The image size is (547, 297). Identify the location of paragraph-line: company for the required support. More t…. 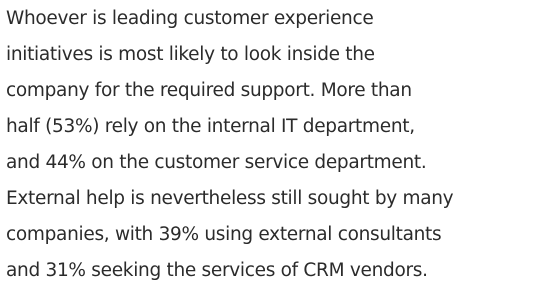
(209, 90).